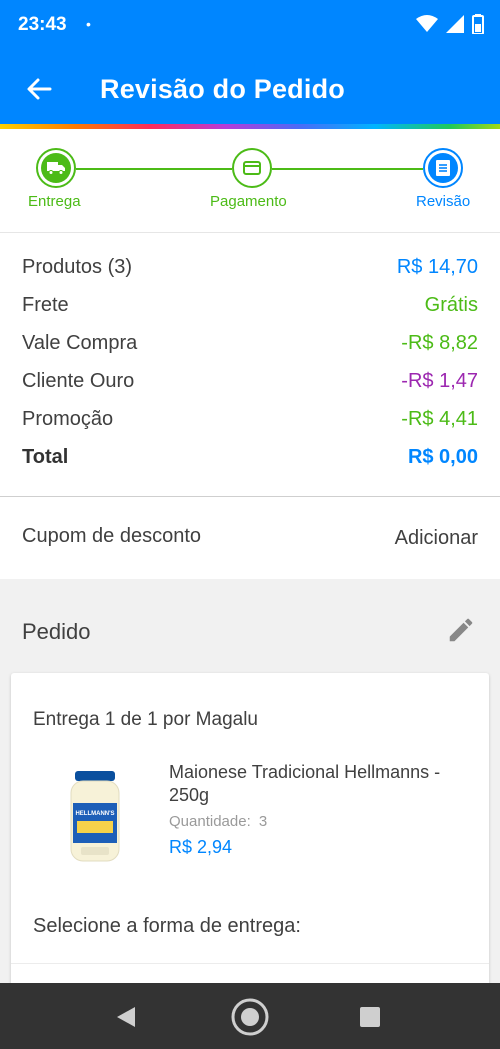 The image size is (500, 1049). I want to click on delivery-option-label: Selecione a forma de entrega:, so click(167, 926).